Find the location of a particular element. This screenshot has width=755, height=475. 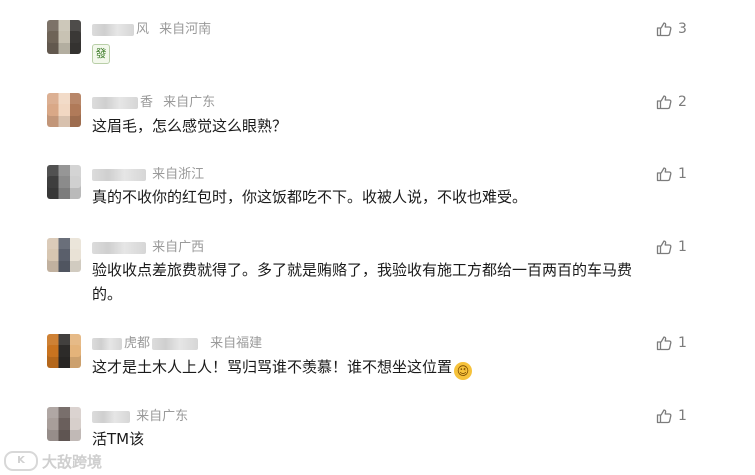

comment-text: 活TM该 is located at coordinates (118, 439).